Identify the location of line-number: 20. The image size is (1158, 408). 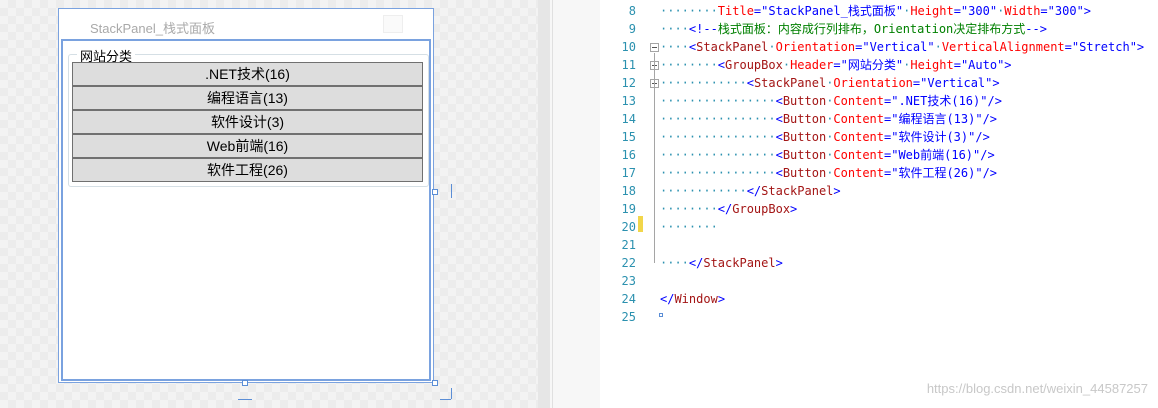
(628, 227).